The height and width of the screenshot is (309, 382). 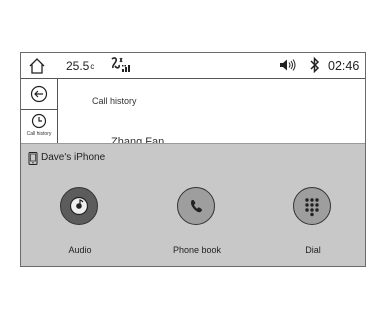 What do you see at coordinates (73, 157) in the screenshot?
I see `device-name: Dave's iPhone` at bounding box center [73, 157].